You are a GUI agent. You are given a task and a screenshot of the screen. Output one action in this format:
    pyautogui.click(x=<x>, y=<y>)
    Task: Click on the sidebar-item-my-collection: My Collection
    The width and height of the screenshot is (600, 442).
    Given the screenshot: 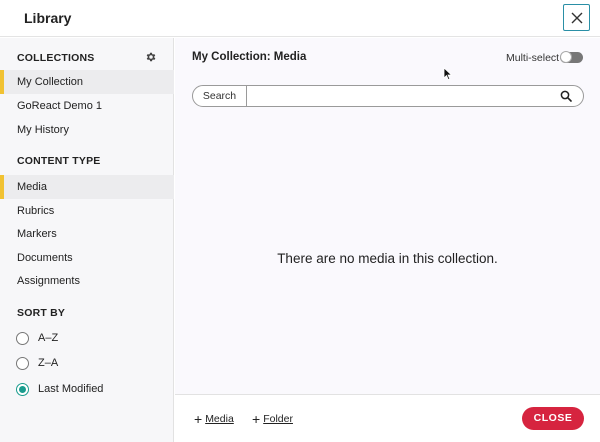 What is the action you would take?
    pyautogui.click(x=87, y=82)
    